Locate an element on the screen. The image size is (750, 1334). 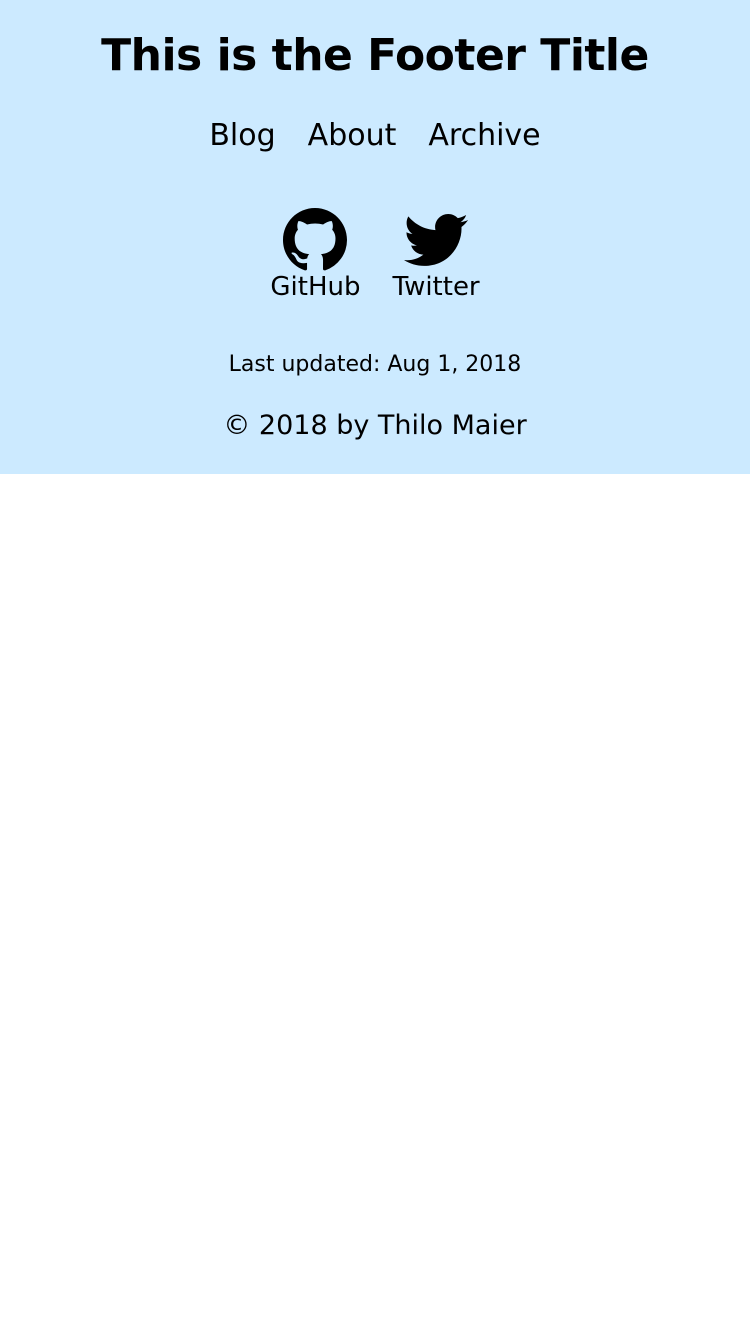
footer-nav: Blog About Archive is located at coordinates (375, 136).